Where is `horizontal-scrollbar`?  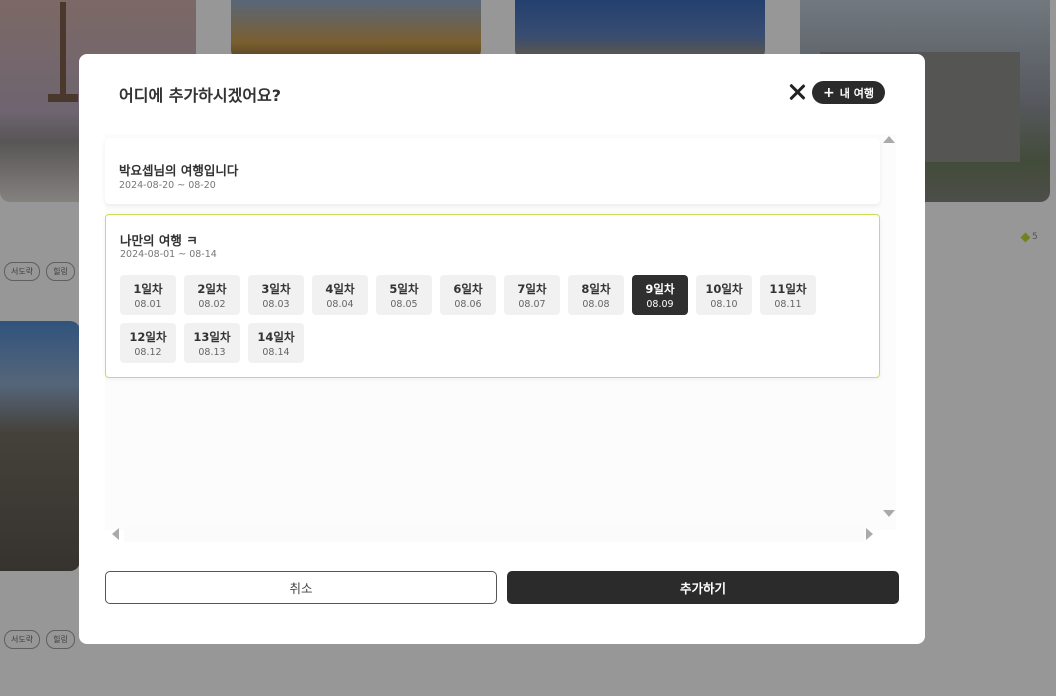 horizontal-scrollbar is located at coordinates (494, 534).